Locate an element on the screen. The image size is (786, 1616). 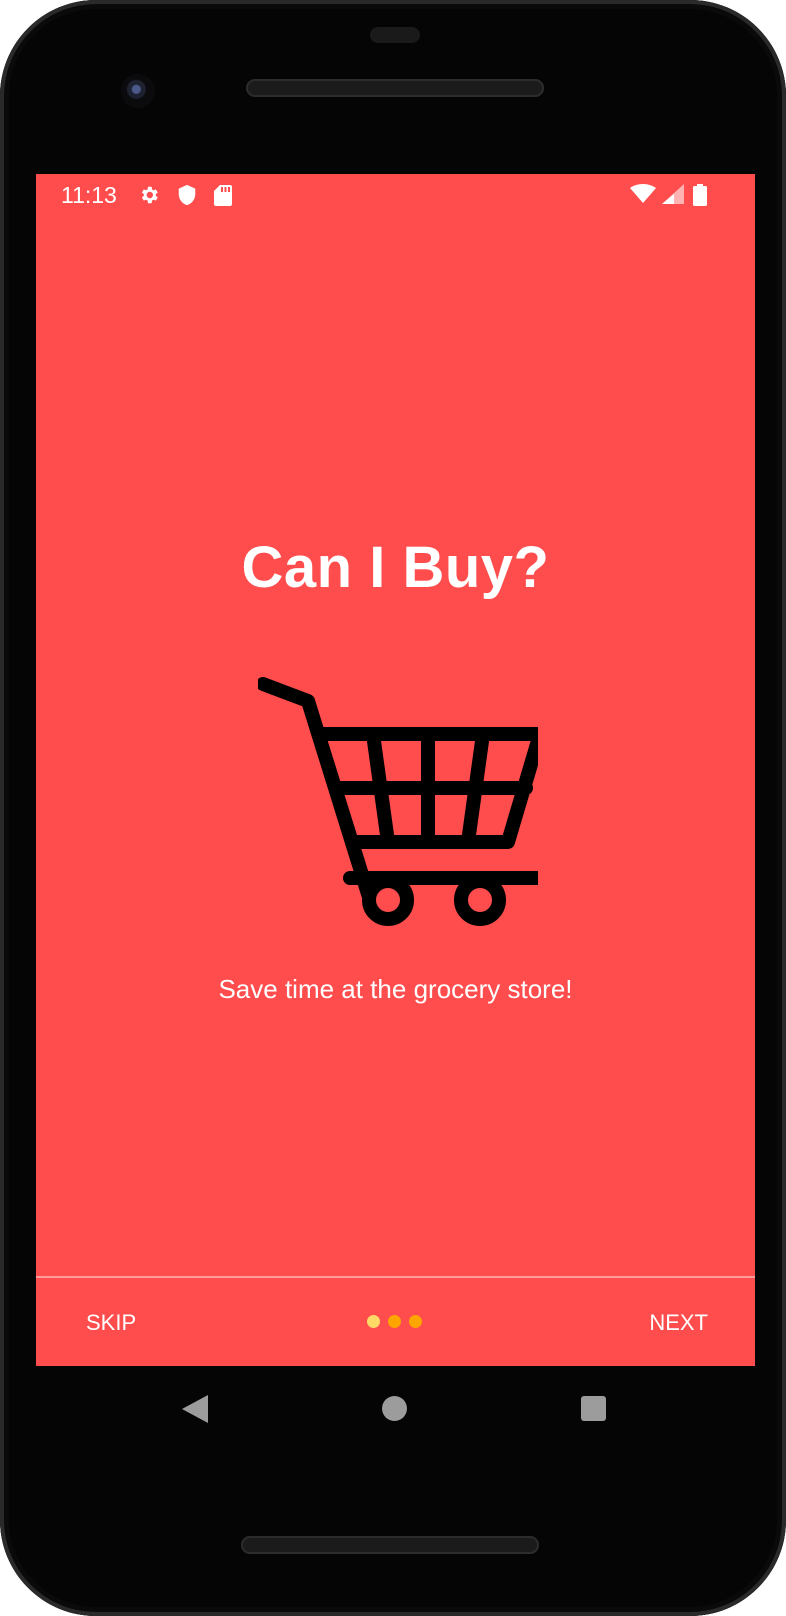
home-icon is located at coordinates (394, 1408).